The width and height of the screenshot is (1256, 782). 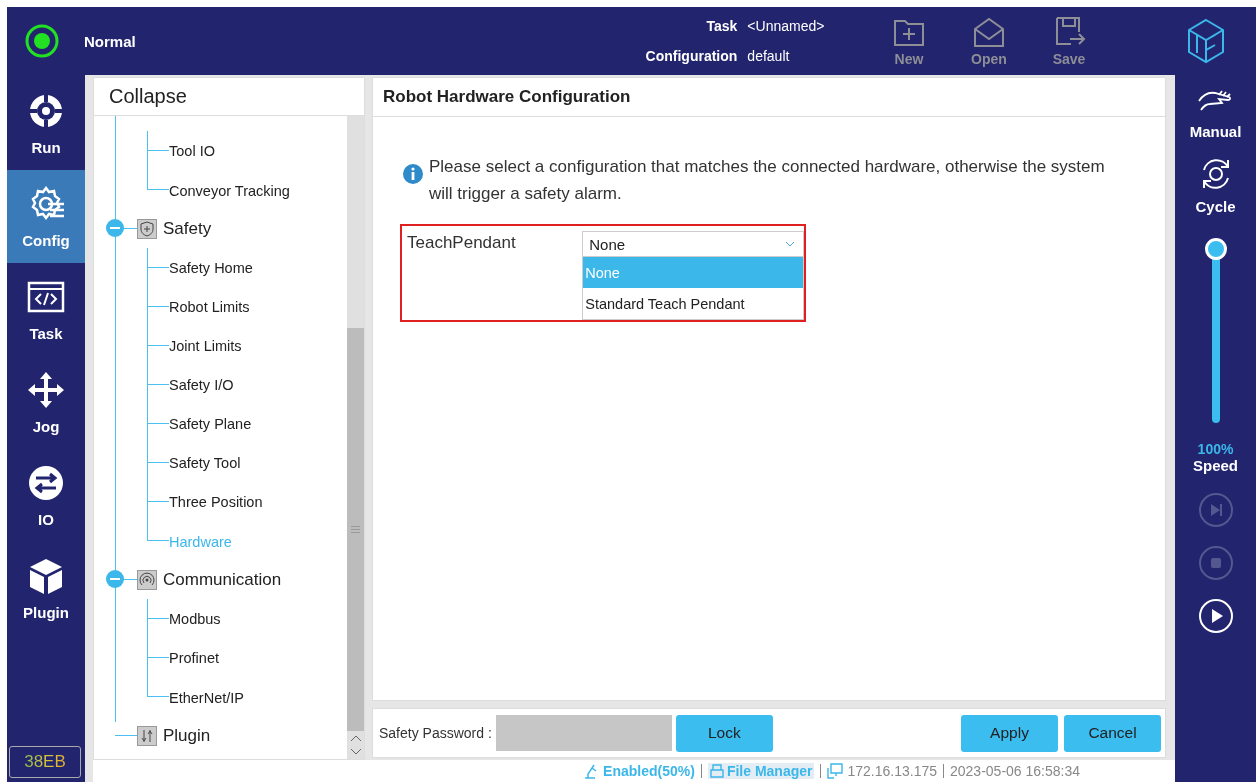 I want to click on shield-icon, so click(x=147, y=228).